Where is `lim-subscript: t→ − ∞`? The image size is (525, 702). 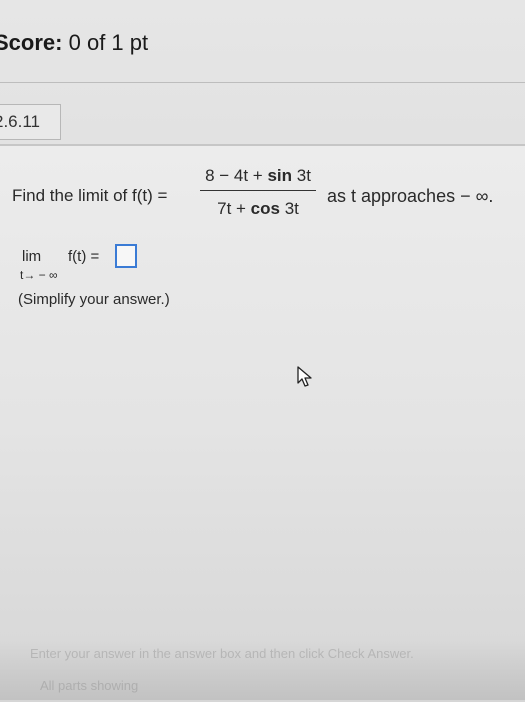
lim-subscript: t→ − ∞ is located at coordinates (39, 275).